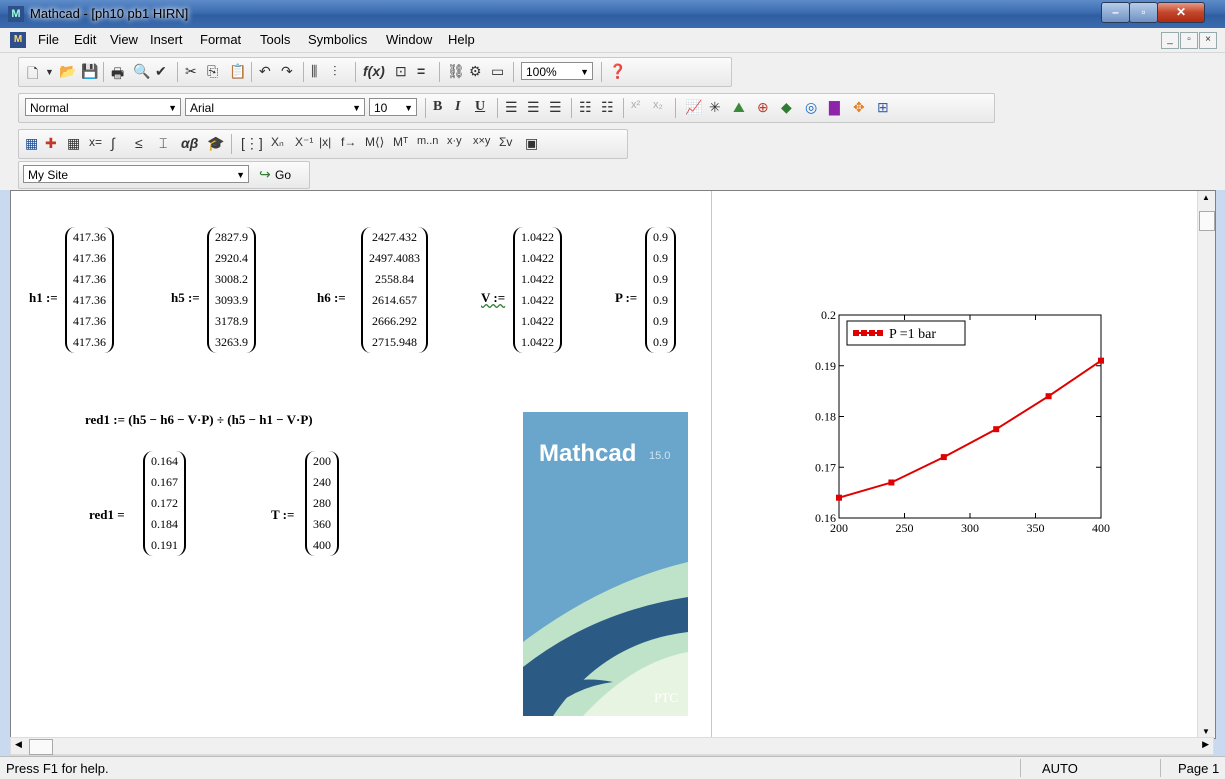 The height and width of the screenshot is (779, 1225). I want to click on menu-edit: Edit, so click(85, 39).